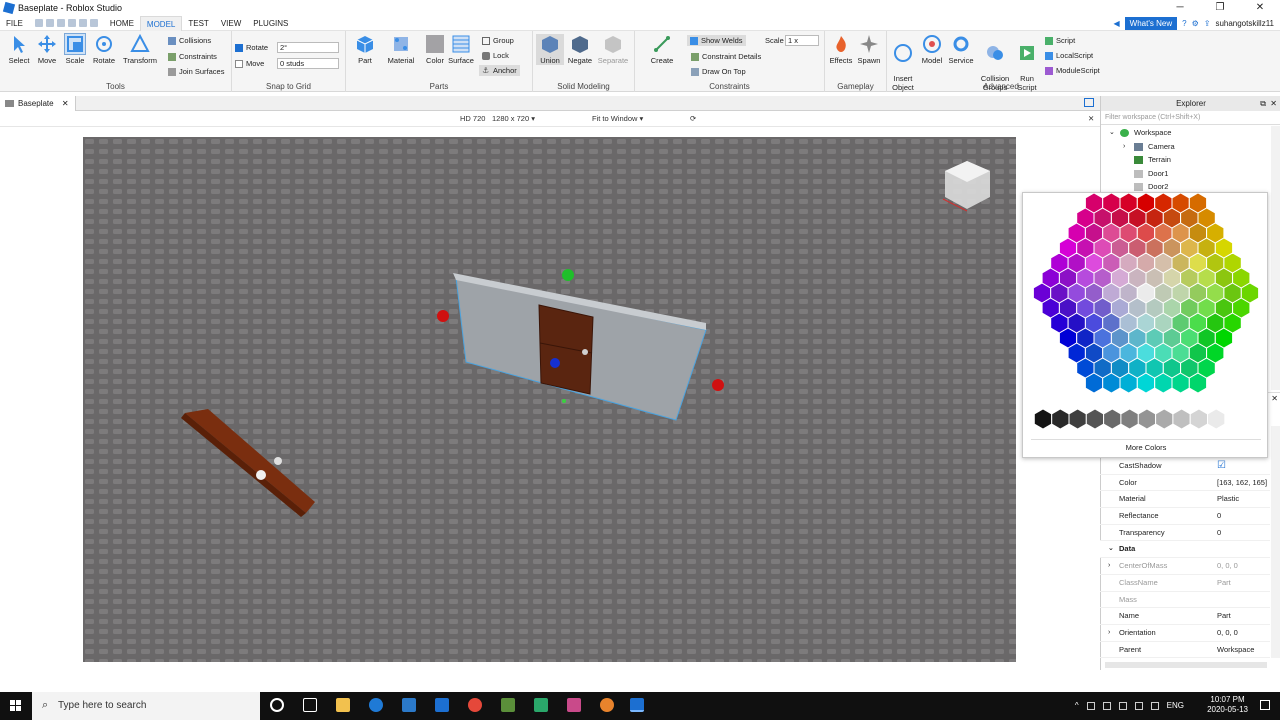 The image size is (1280, 720). What do you see at coordinates (1186, 174) in the screenshot?
I see `tree-item-door1: Door1` at bounding box center [1186, 174].